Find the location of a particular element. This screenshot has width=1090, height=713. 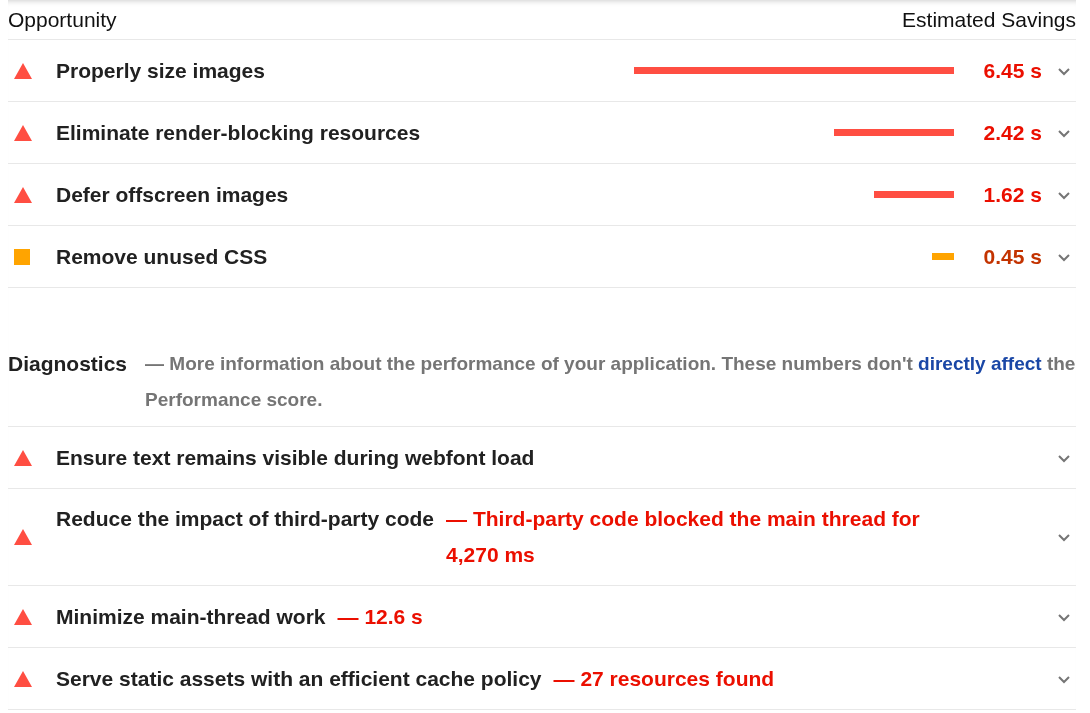

audit-detail: — 12.6 s is located at coordinates (380, 616).